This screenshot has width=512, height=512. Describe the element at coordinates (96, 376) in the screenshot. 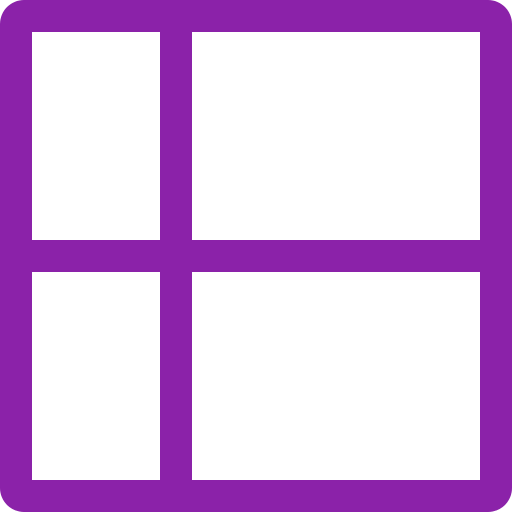

I see `panel-bottom-left` at that location.